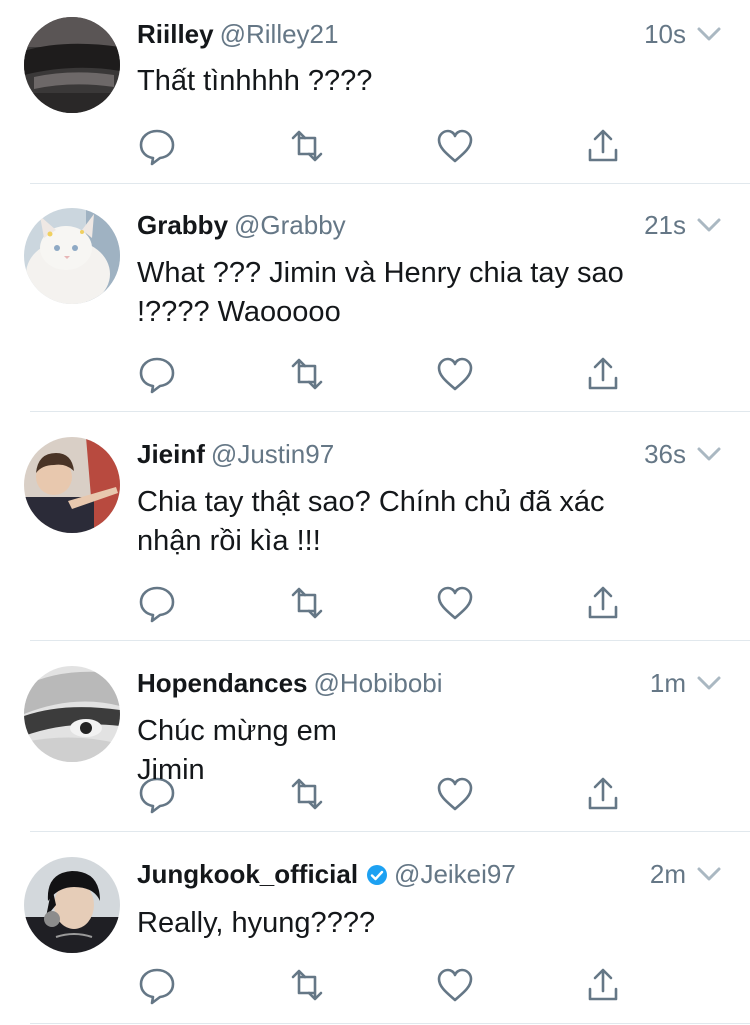 This screenshot has width=750, height=1025. Describe the element at coordinates (667, 874) in the screenshot. I see `tweet-time: 2m` at that location.